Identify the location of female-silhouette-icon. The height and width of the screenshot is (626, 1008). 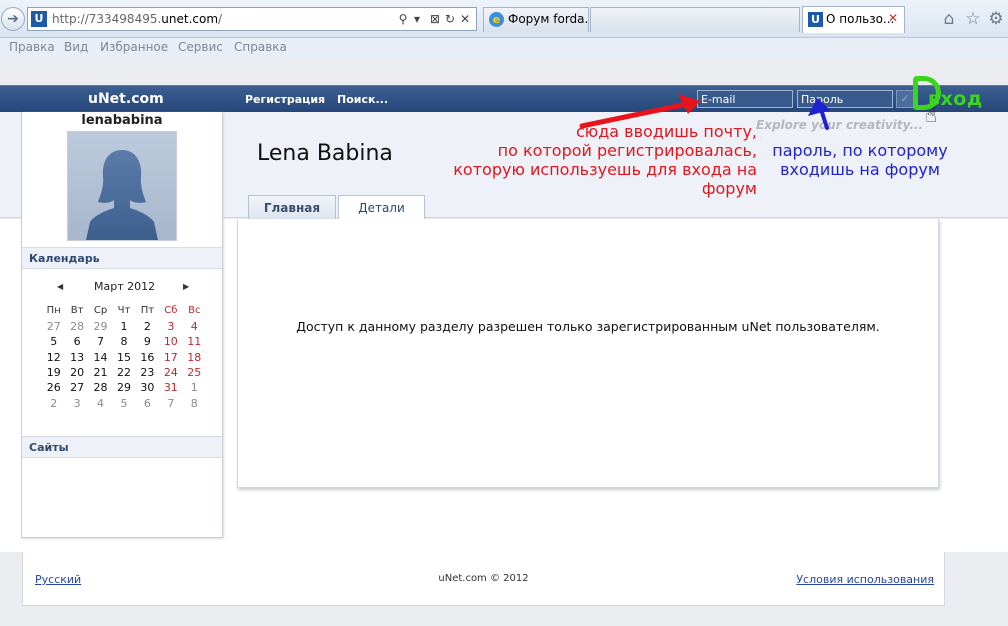
(122, 195).